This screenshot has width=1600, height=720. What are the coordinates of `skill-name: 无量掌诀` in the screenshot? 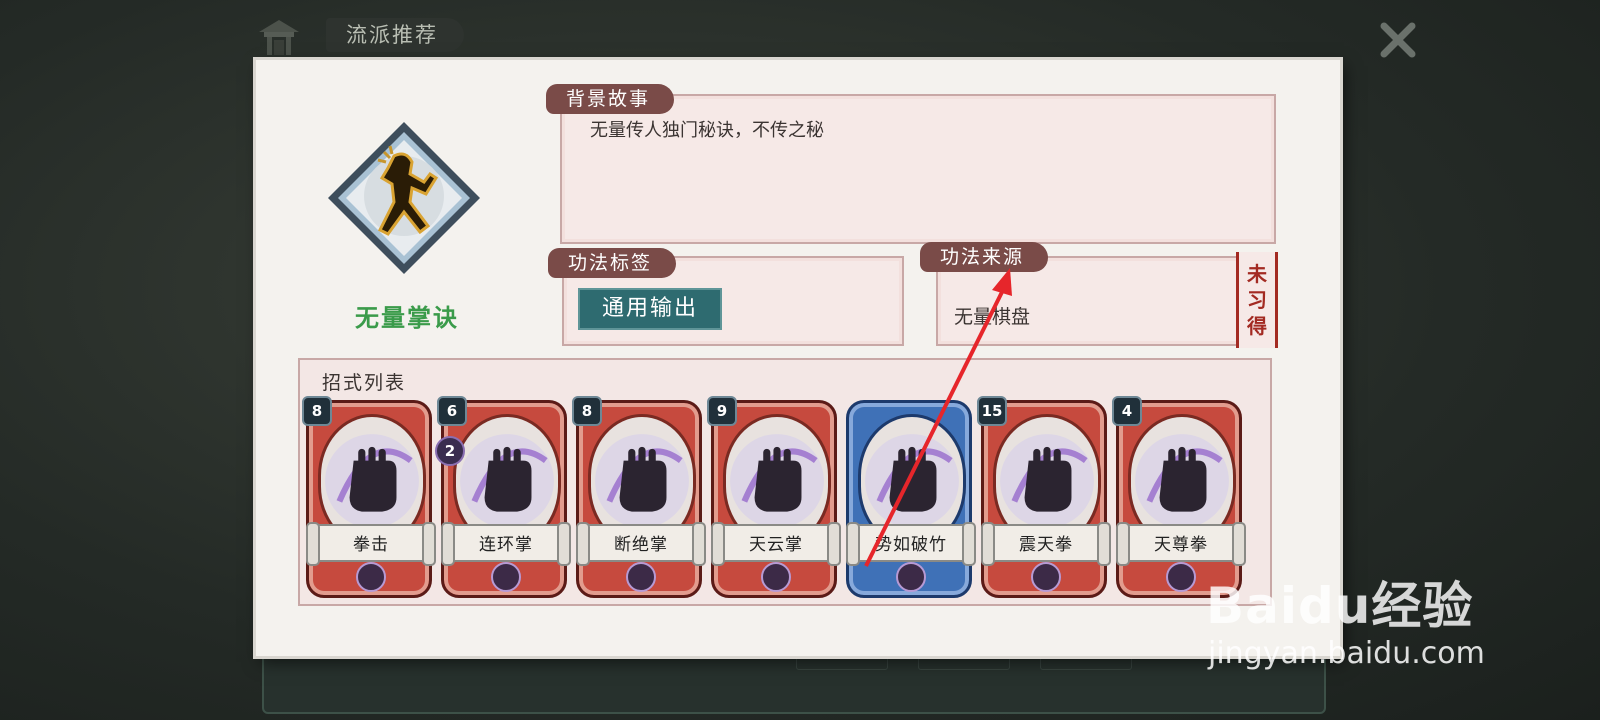 It's located at (407, 317).